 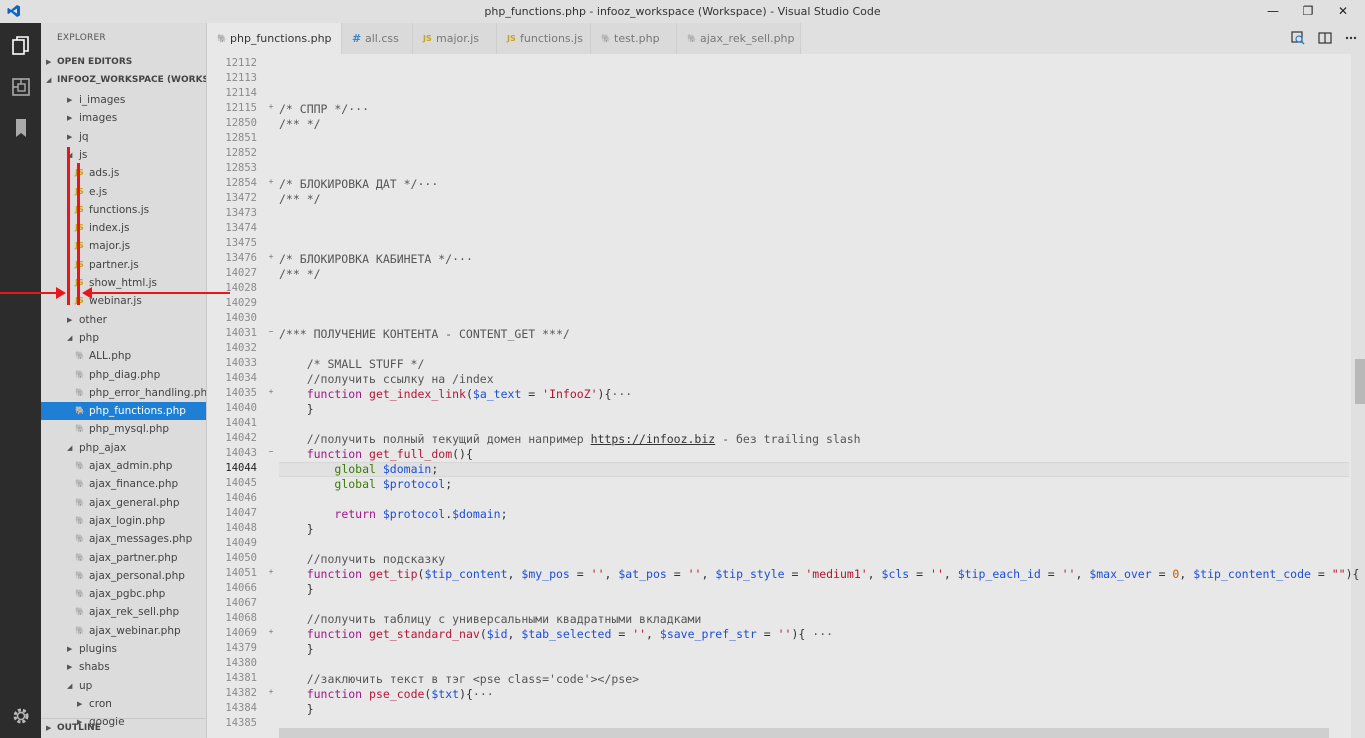 What do you see at coordinates (455, 38) in the screenshot?
I see `tab-major-js: JS major.js` at bounding box center [455, 38].